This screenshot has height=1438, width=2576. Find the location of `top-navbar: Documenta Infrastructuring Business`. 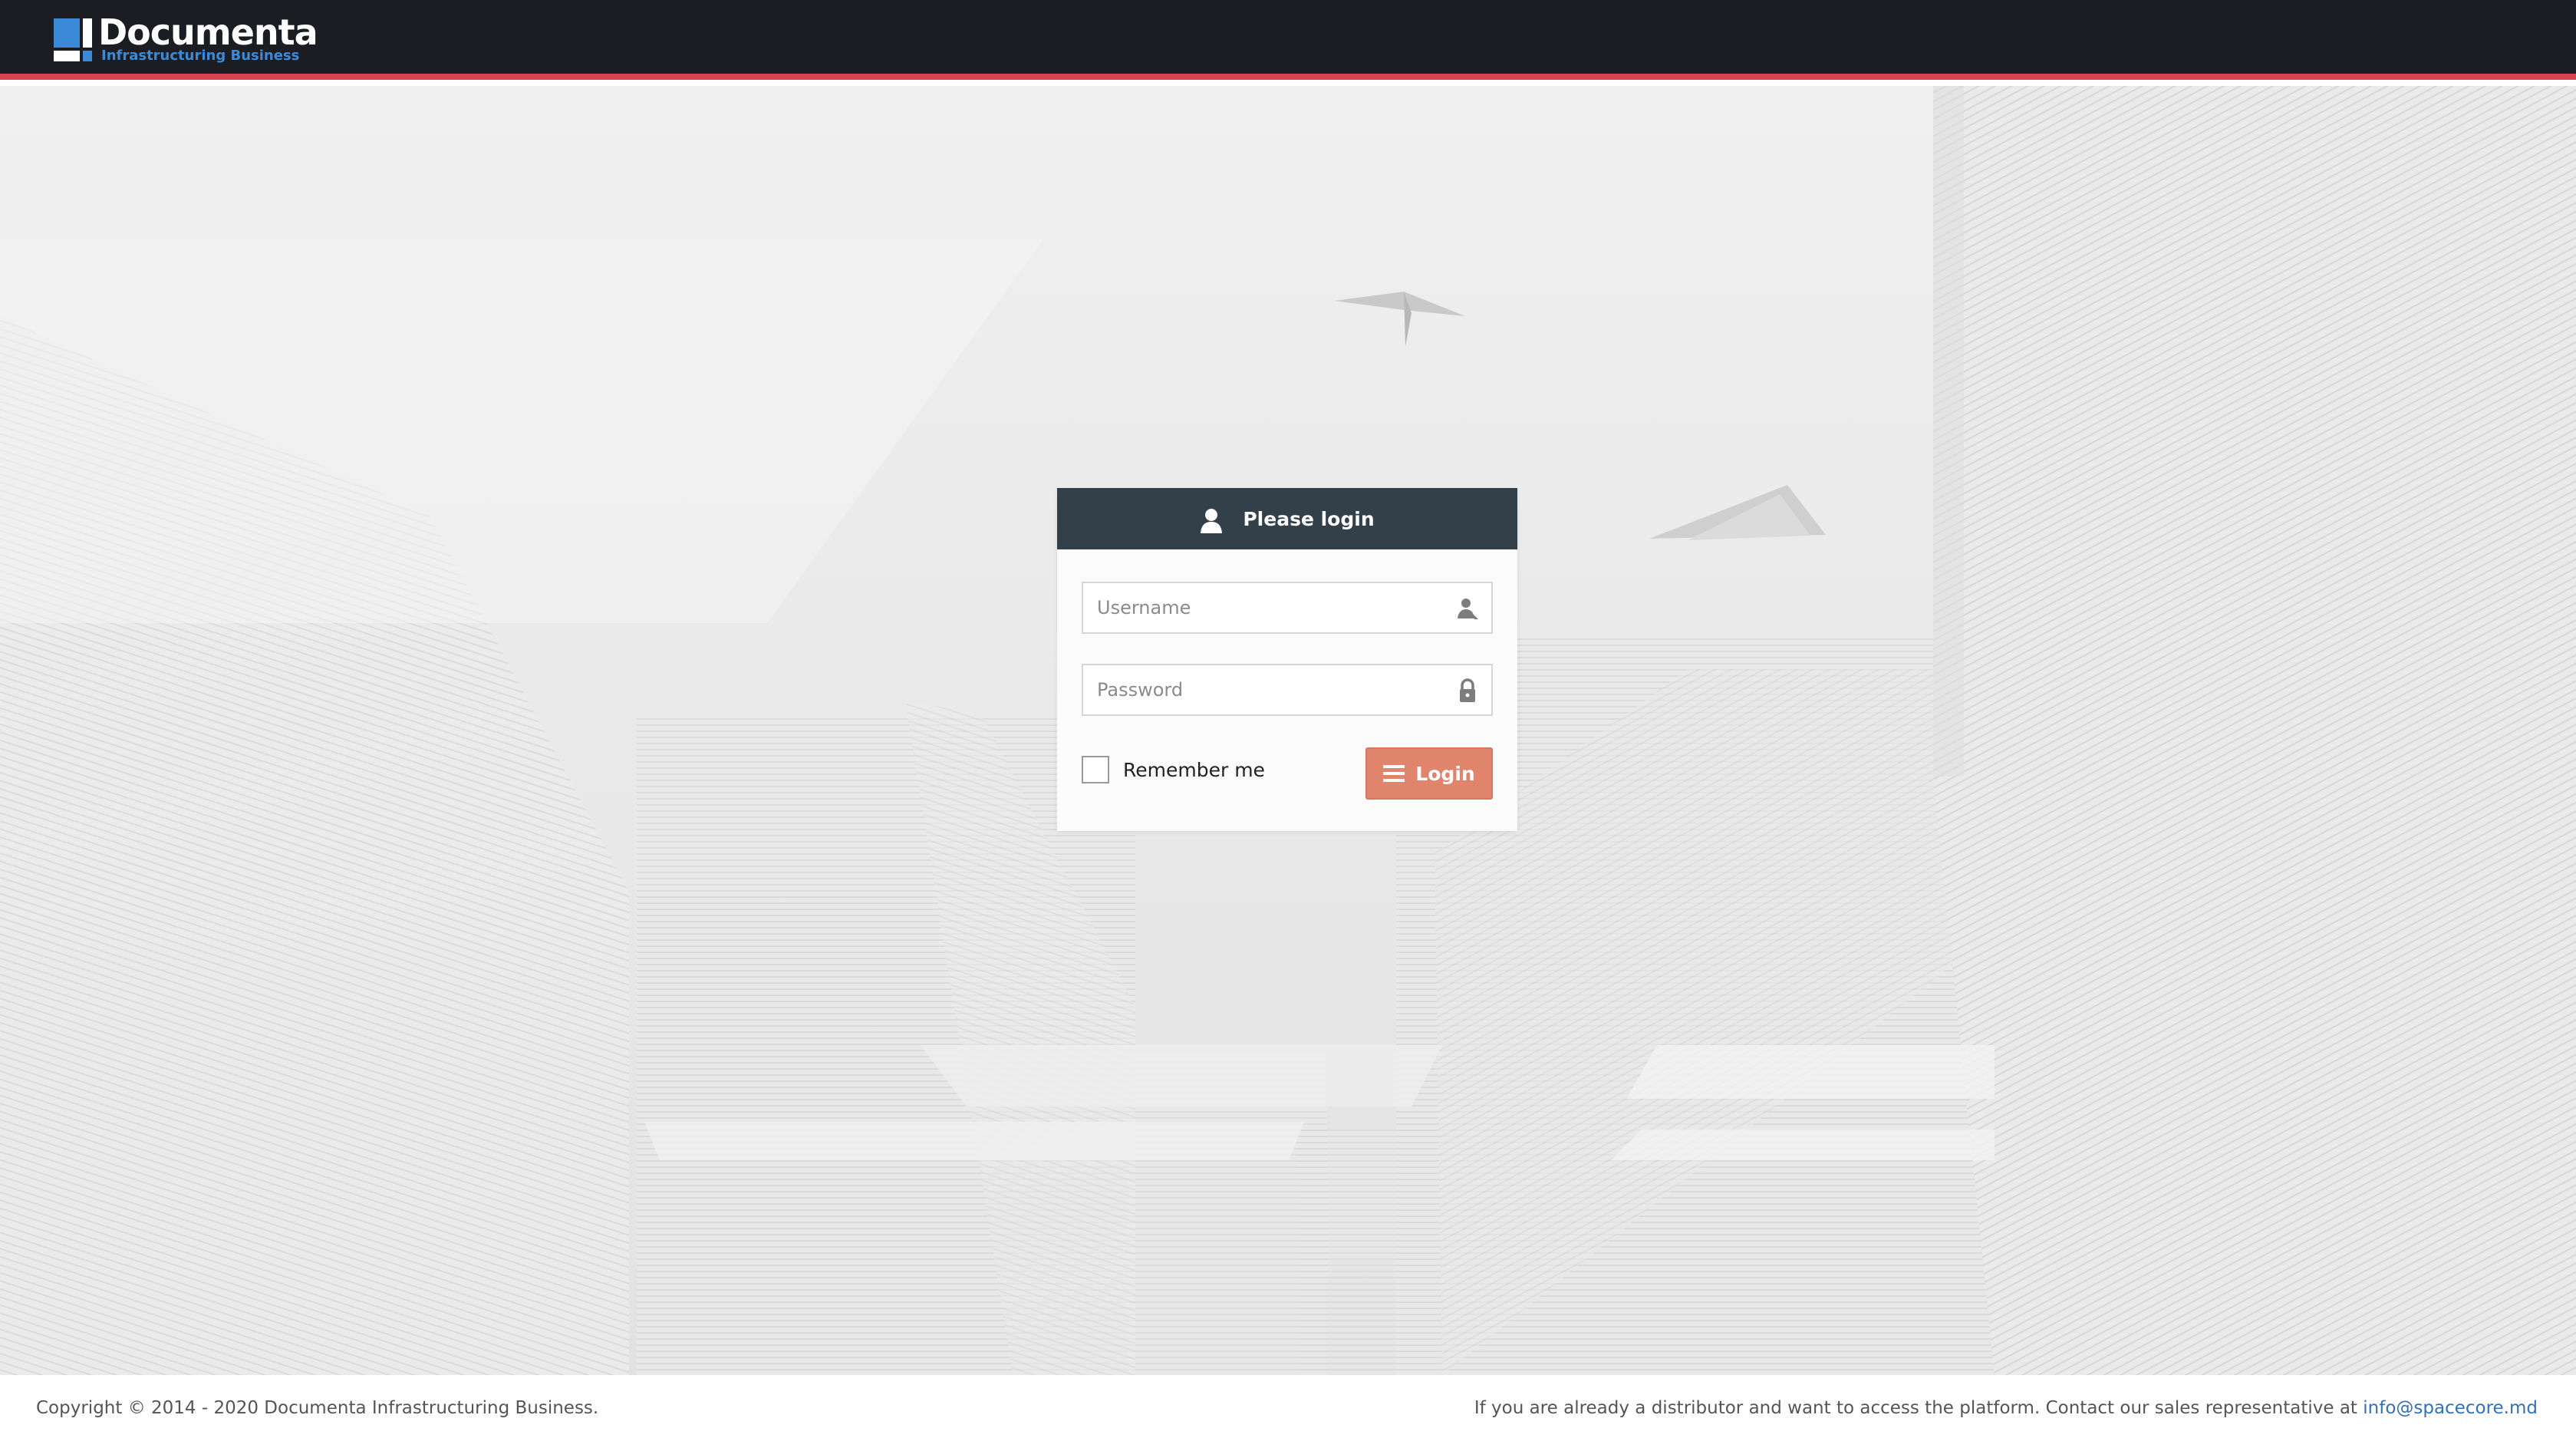

top-navbar: Documenta Infrastructuring Business is located at coordinates (1288, 40).